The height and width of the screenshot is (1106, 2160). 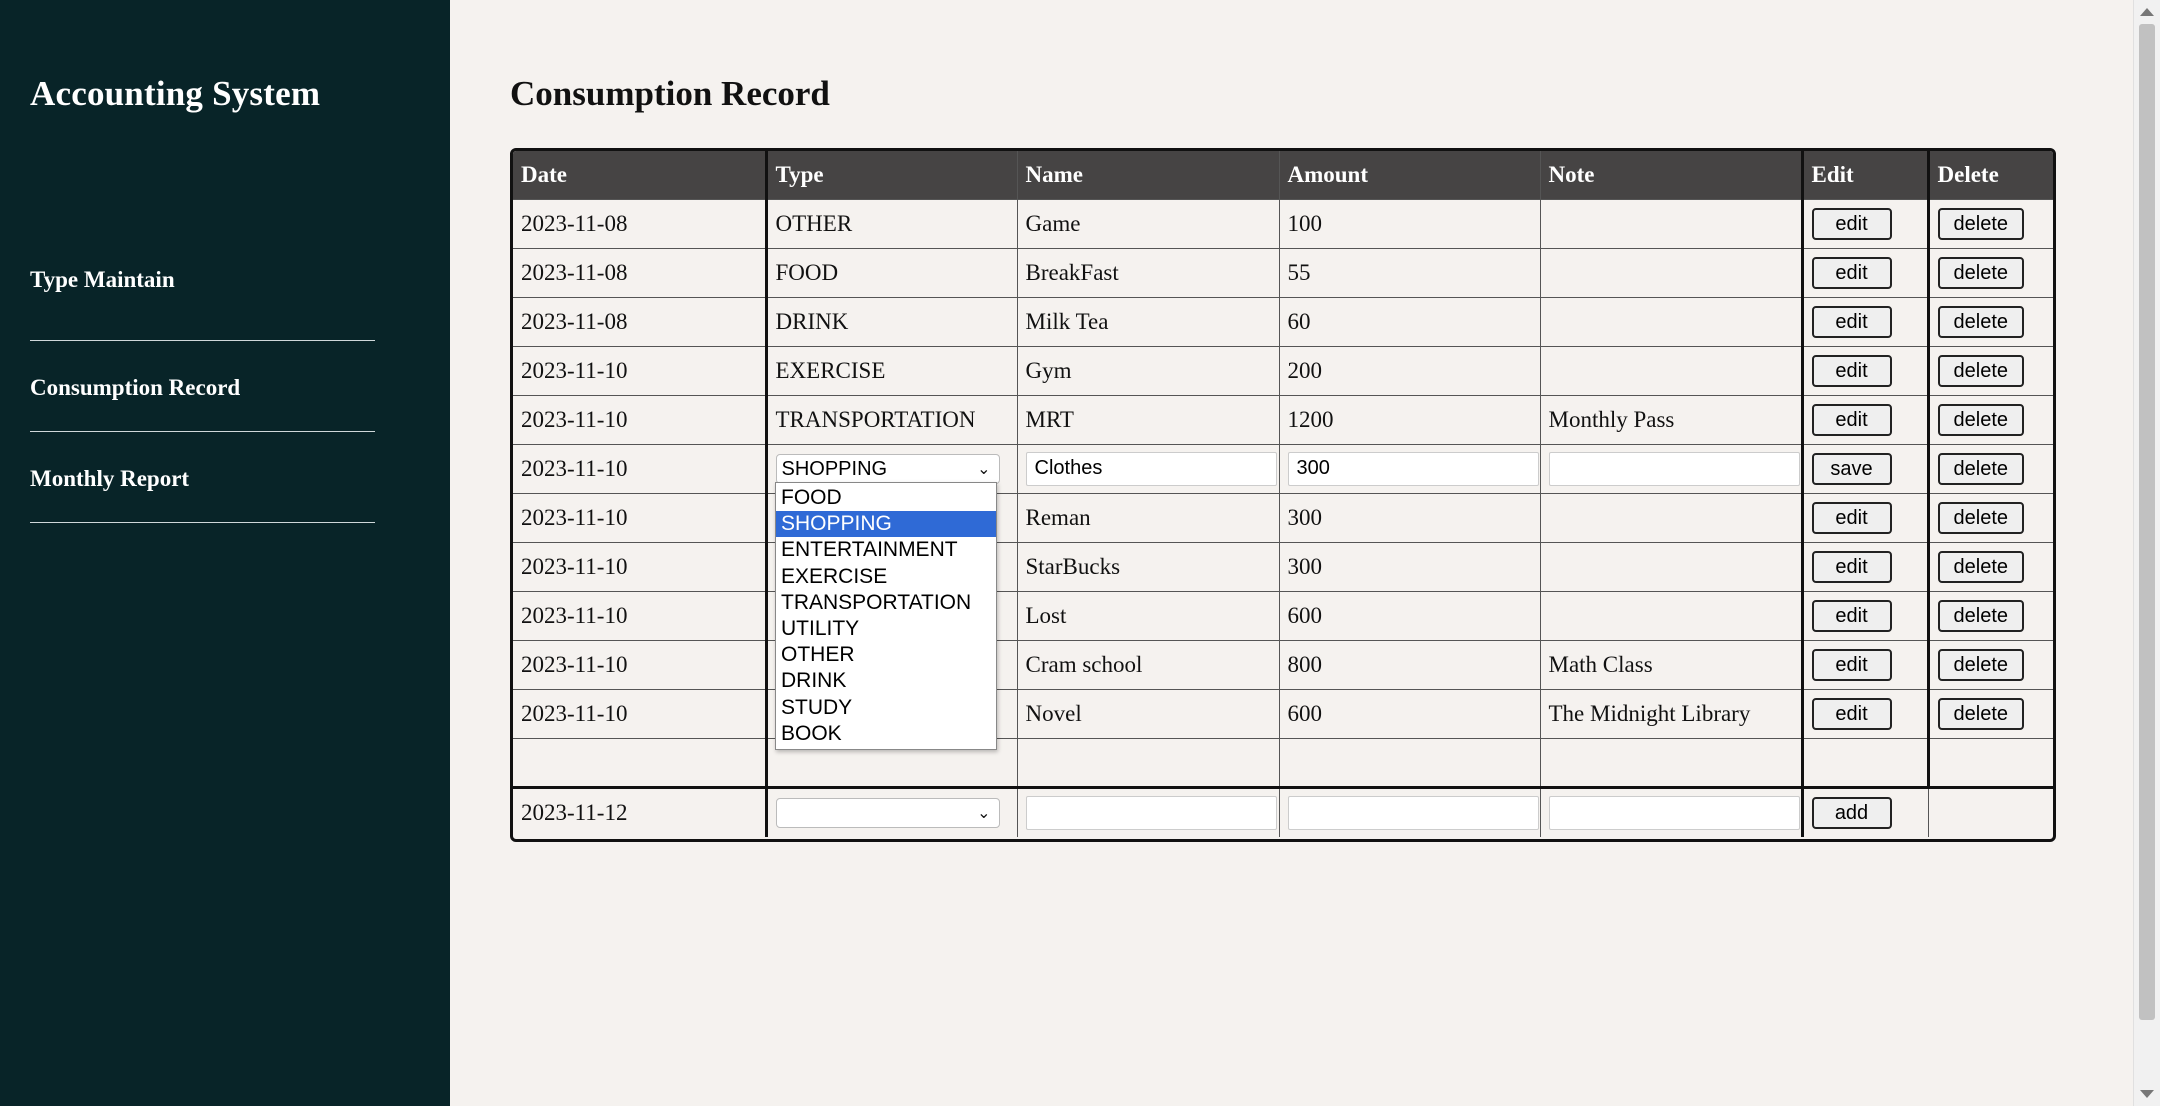 What do you see at coordinates (1148, 370) in the screenshot?
I see `cell-name: Gym` at bounding box center [1148, 370].